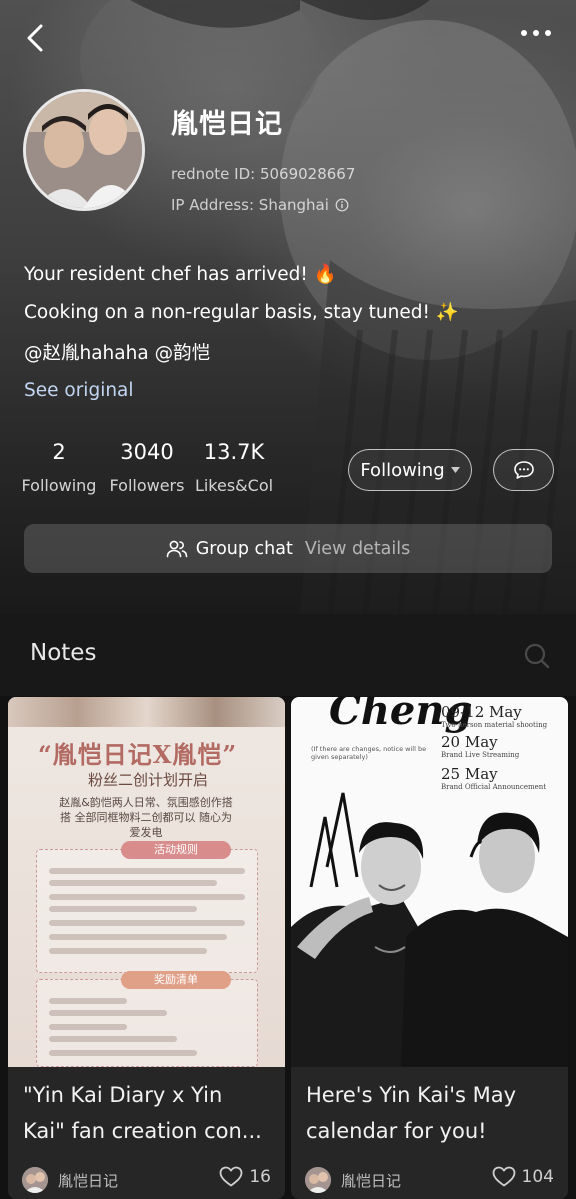 The image size is (576, 1199). What do you see at coordinates (147, 485) in the screenshot?
I see `followers-label: Followers` at bounding box center [147, 485].